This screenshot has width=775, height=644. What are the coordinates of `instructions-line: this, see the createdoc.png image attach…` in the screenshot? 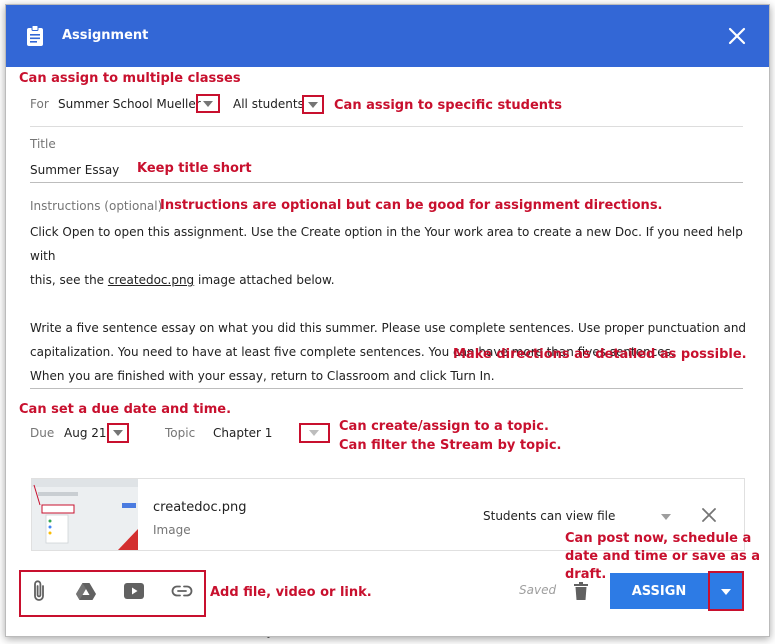 It's located at (182, 280).